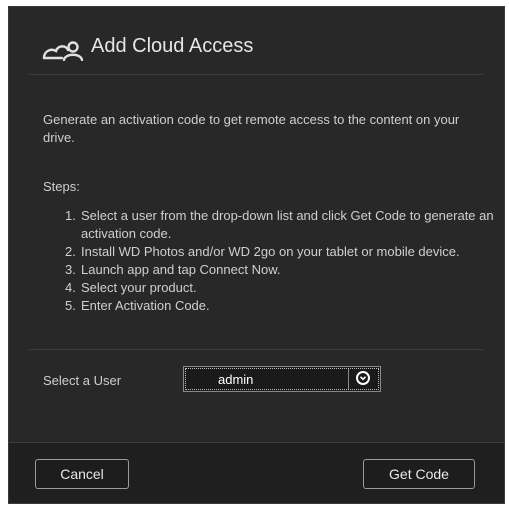 The image size is (509, 510). Describe the element at coordinates (63, 51) in the screenshot. I see `cloud-user-icon` at that location.